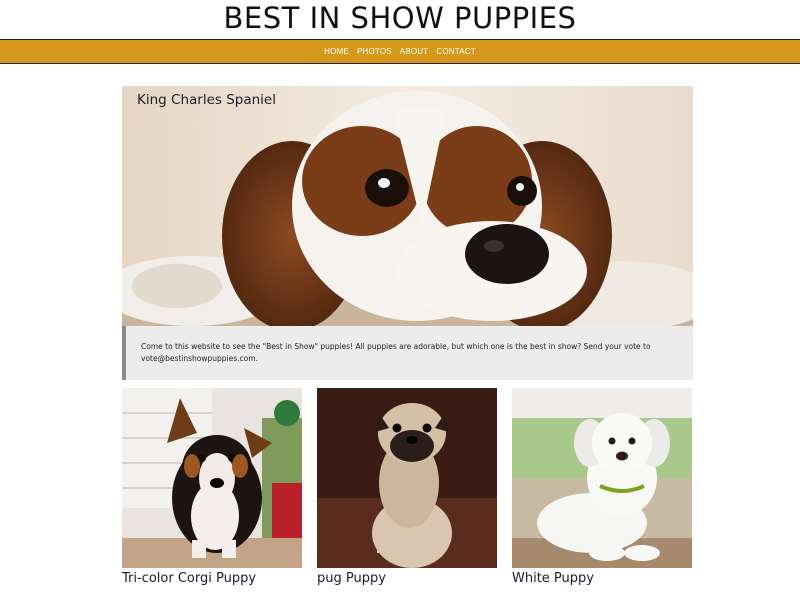 This screenshot has width=800, height=600. What do you see at coordinates (407, 579) in the screenshot?
I see `puppy-caption: pug Puppy` at bounding box center [407, 579].